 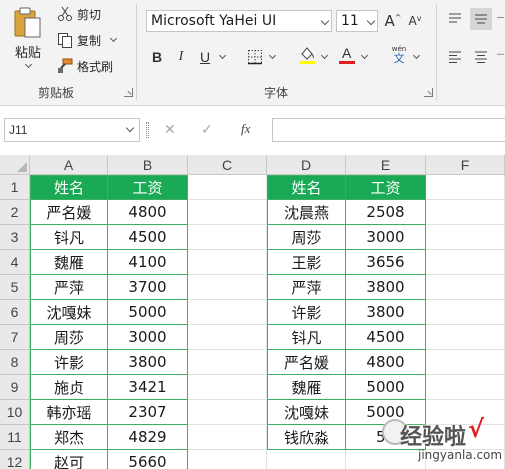 I want to click on format-painter-button: 格式刷, so click(x=84, y=66).